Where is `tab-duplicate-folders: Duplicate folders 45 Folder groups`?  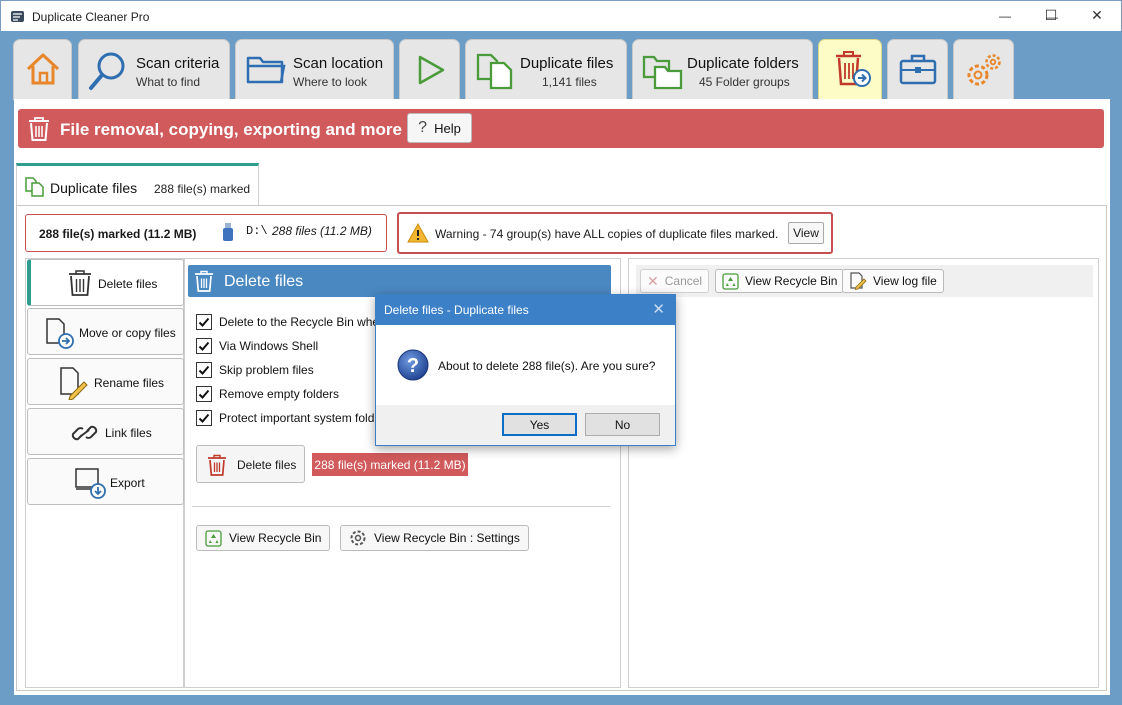 tab-duplicate-folders: Duplicate folders 45 Folder groups is located at coordinates (722, 69).